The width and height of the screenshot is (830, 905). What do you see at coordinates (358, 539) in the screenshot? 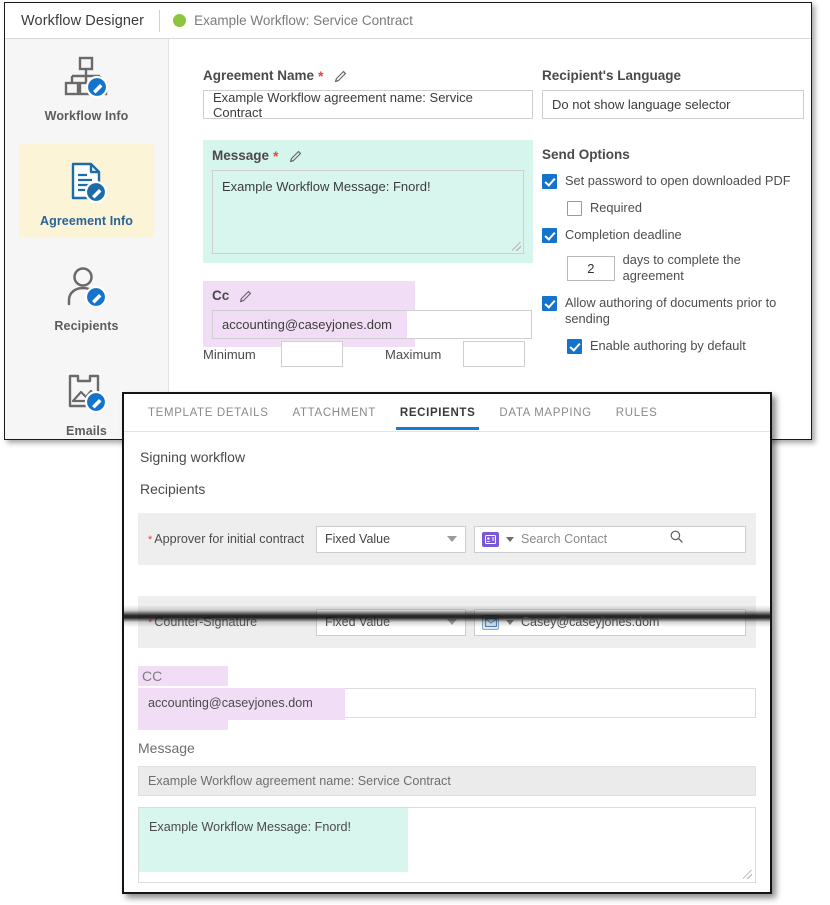
I see `recipient-value-type: Fixed Value` at bounding box center [358, 539].